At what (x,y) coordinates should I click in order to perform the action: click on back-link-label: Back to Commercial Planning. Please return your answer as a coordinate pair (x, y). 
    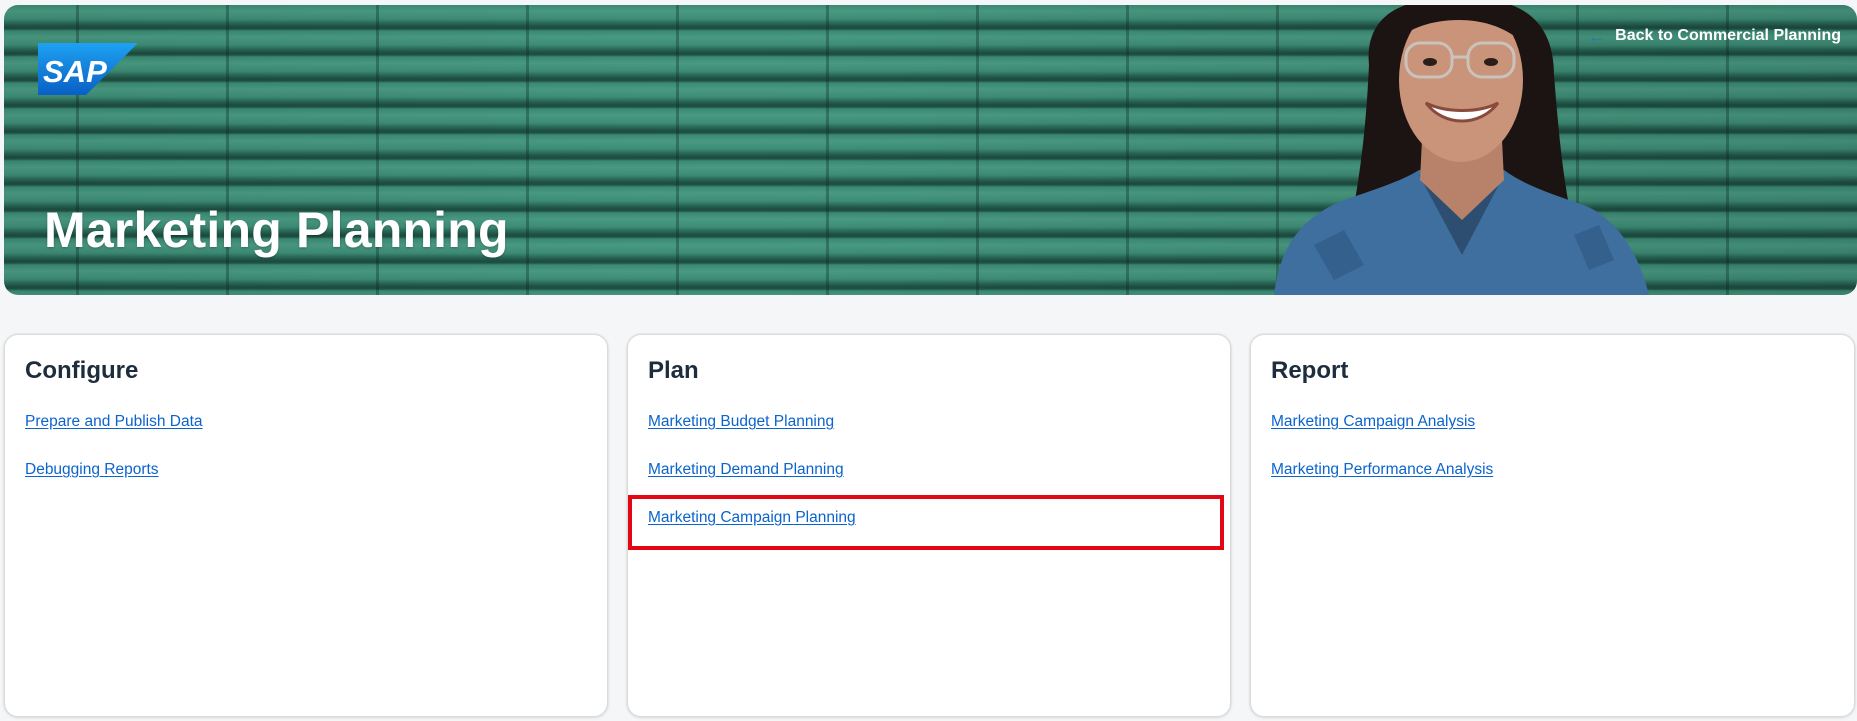
    Looking at the image, I should click on (1728, 35).